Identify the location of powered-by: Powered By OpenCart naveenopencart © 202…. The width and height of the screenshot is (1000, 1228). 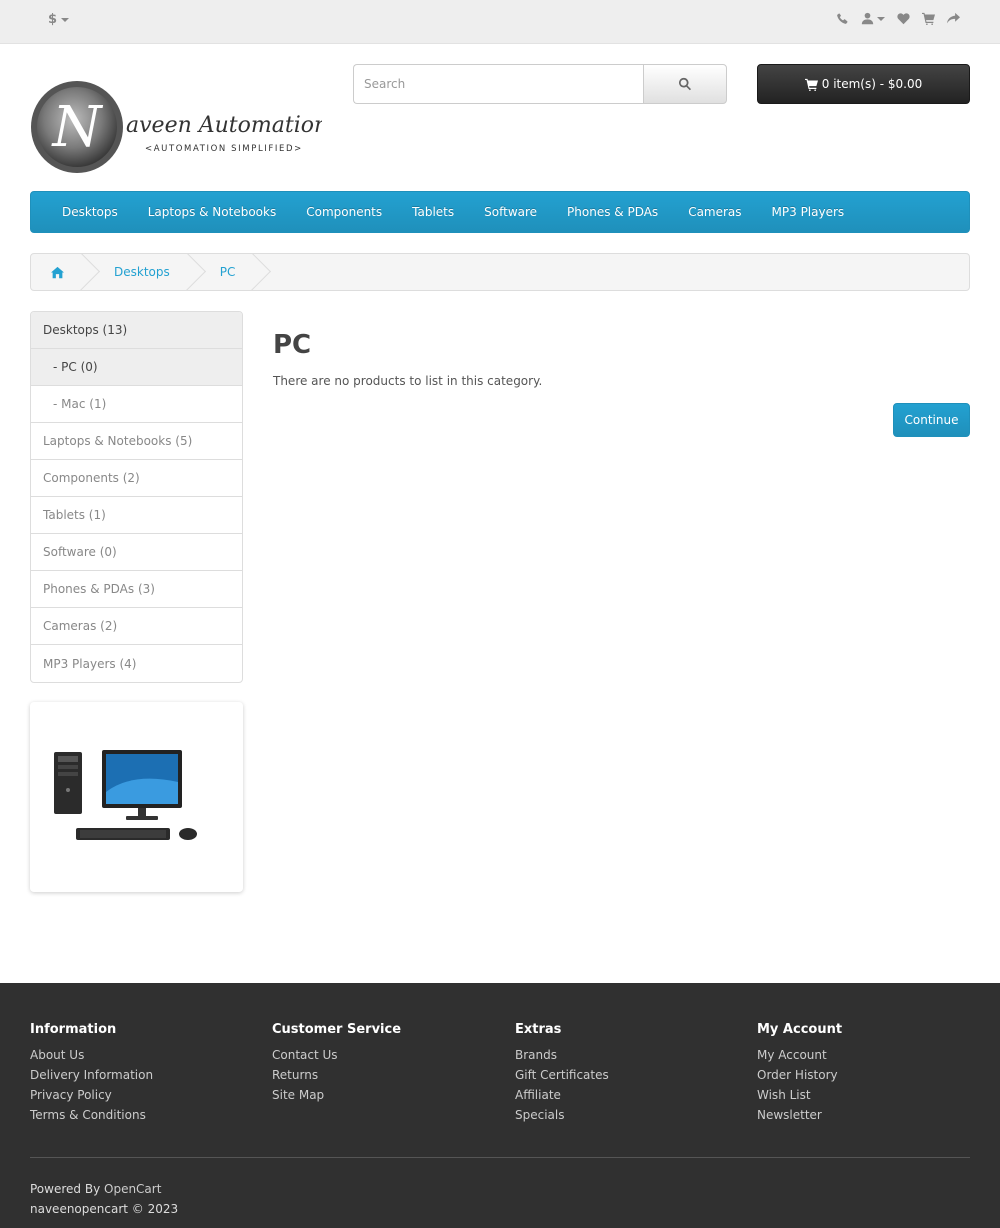
(104, 1199).